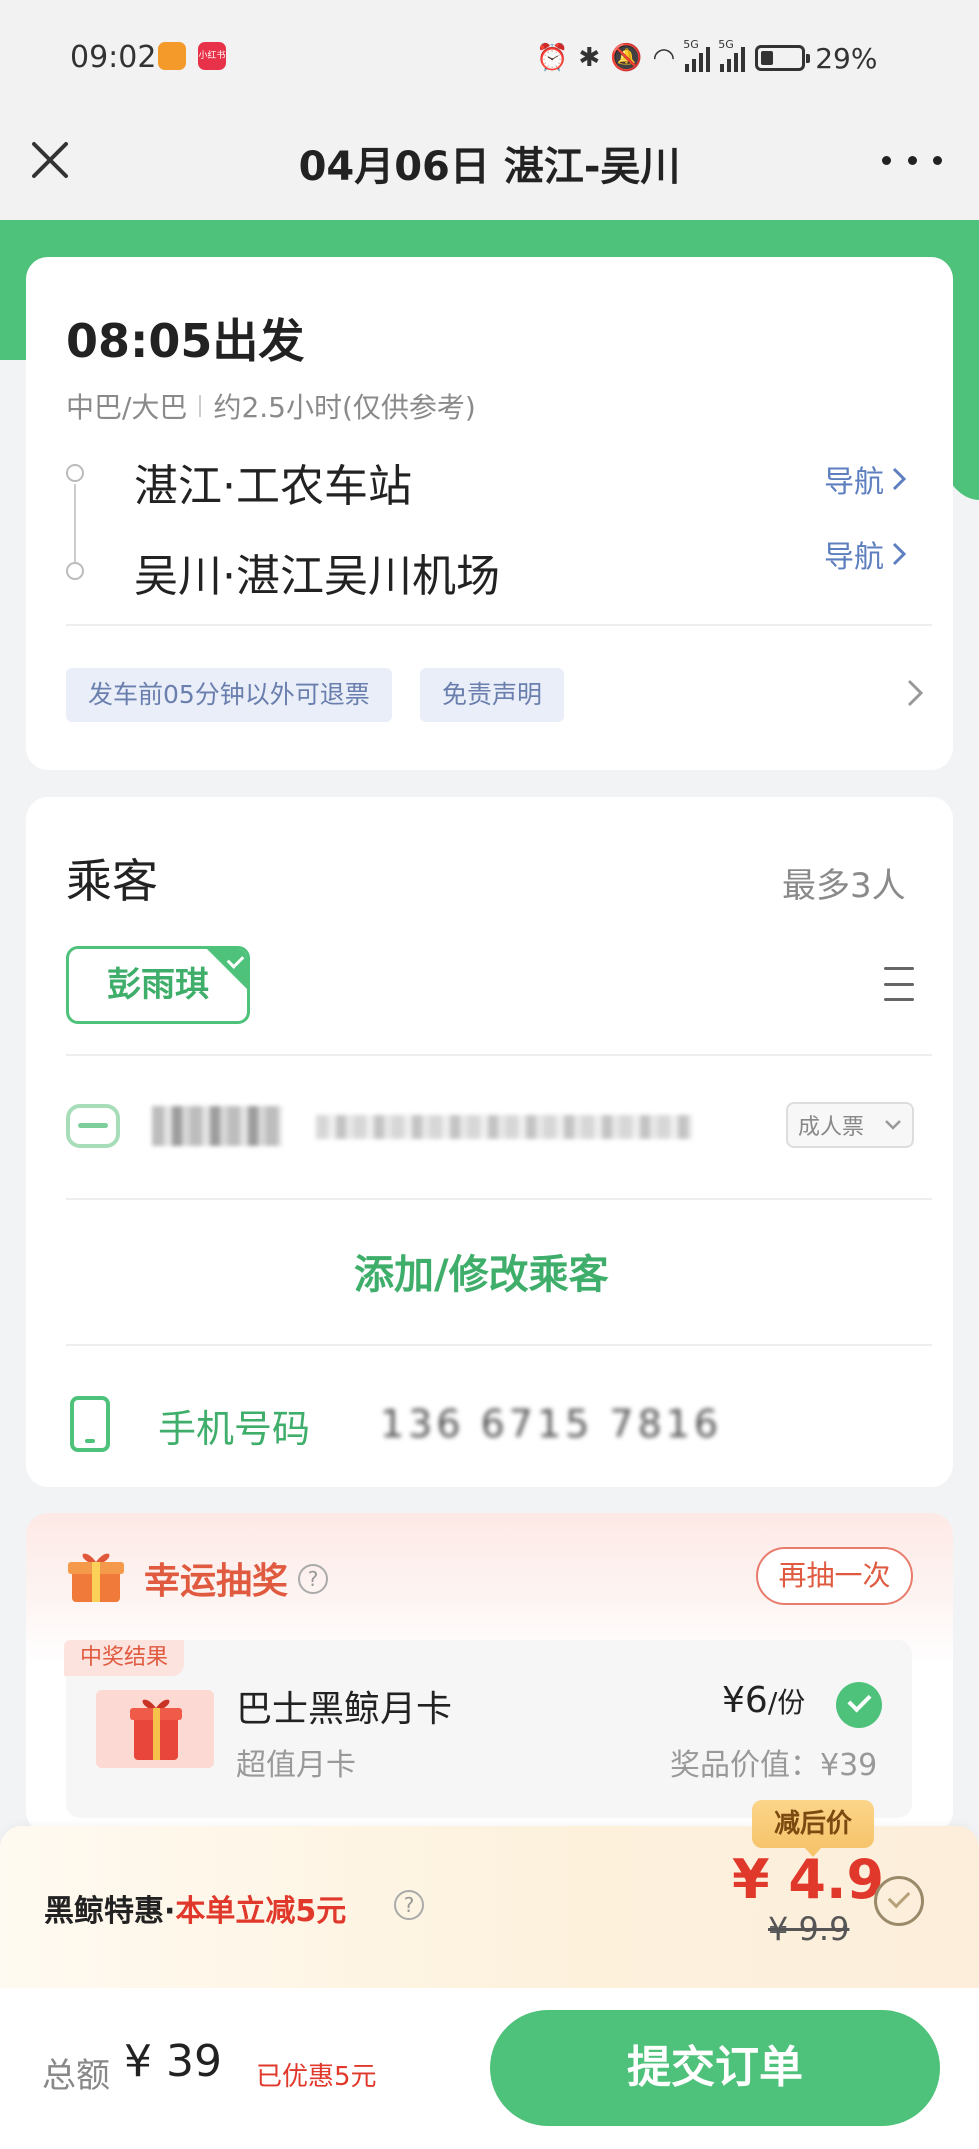 Image resolution: width=979 pixels, height=2149 pixels. Describe the element at coordinates (834, 1576) in the screenshot. I see `draw-again-button: 再抽一次` at that location.